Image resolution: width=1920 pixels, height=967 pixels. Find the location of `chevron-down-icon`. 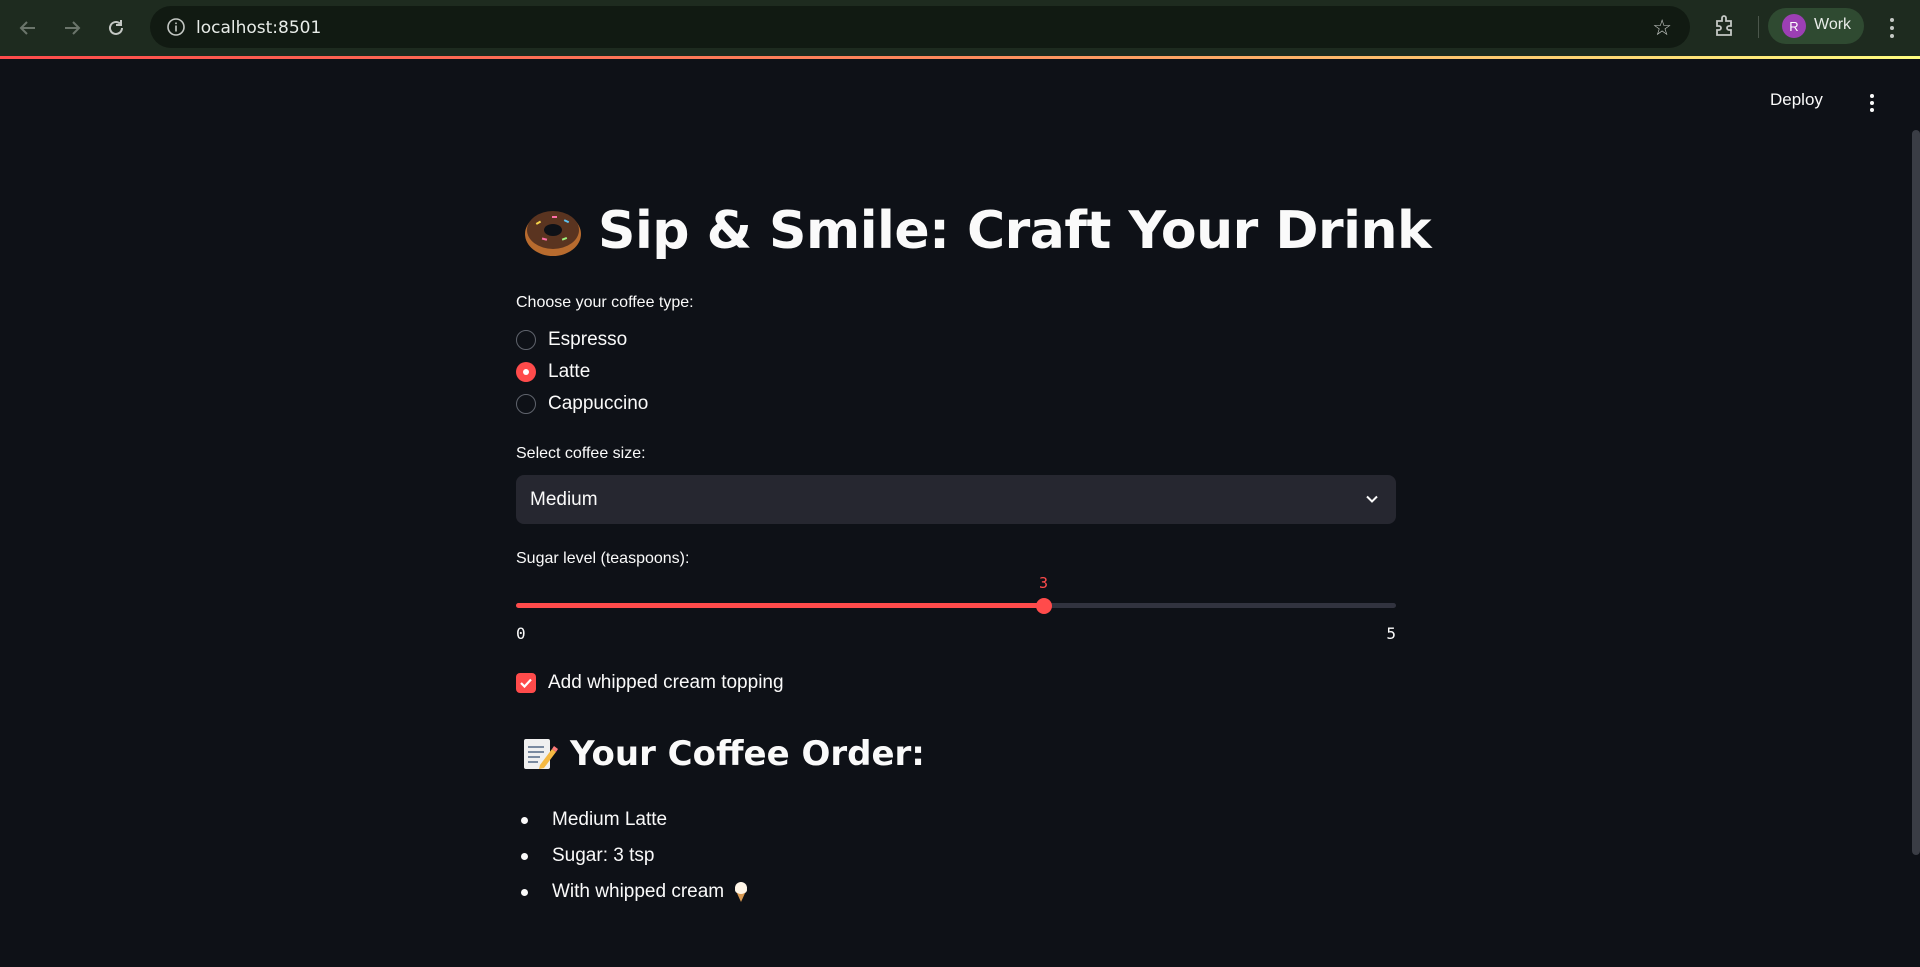

chevron-down-icon is located at coordinates (1372, 499).